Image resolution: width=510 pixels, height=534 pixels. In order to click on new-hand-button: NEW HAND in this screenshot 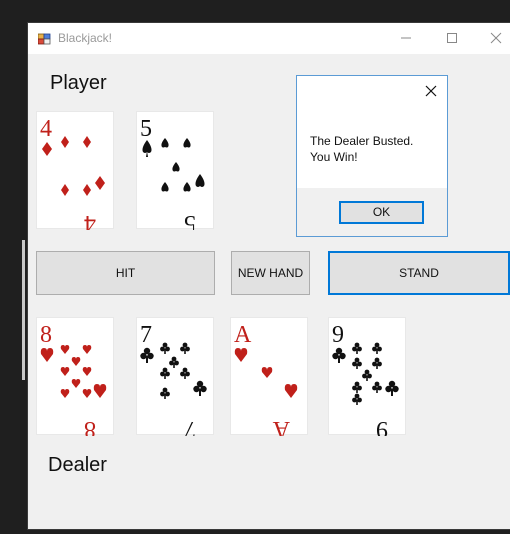, I will do `click(270, 273)`.